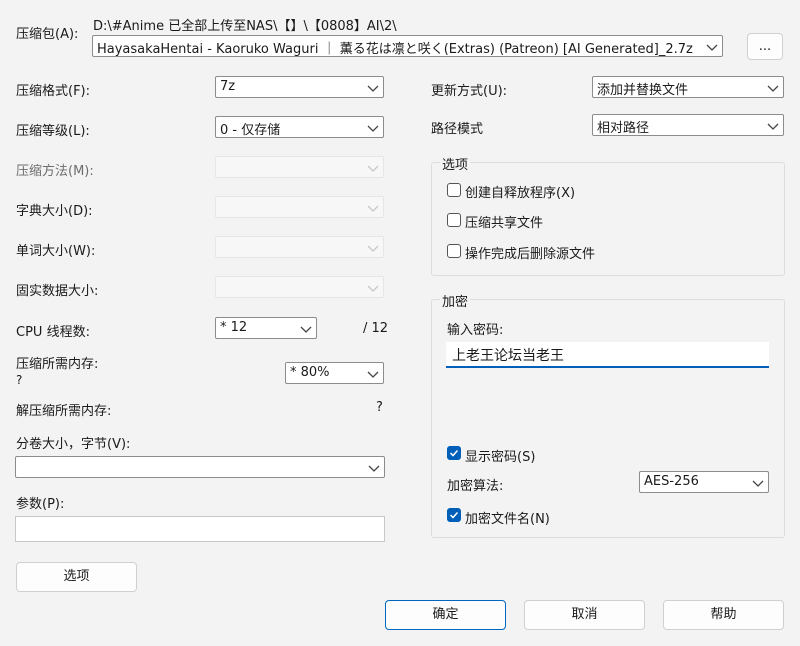  Describe the element at coordinates (475, 330) in the screenshot. I see `password-label: 输入密码:` at that location.